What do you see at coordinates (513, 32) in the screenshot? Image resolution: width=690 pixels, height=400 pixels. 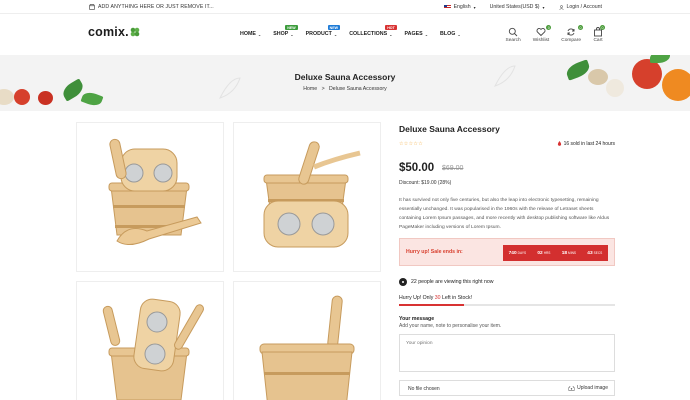 I see `search-icon` at bounding box center [513, 32].